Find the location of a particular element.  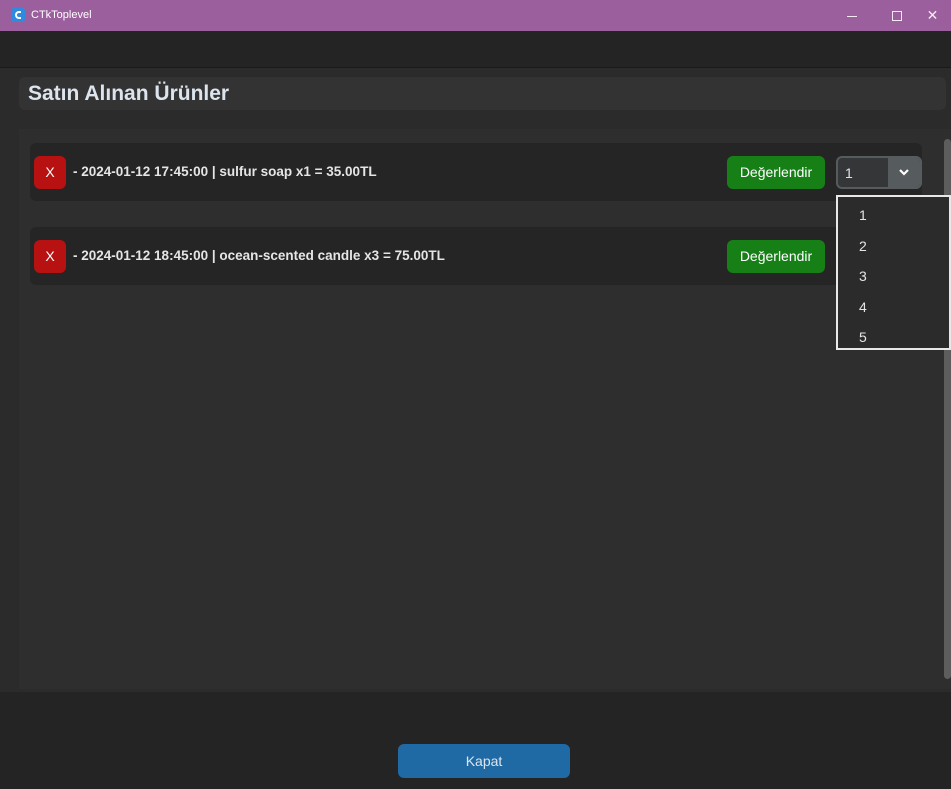

chevron-down-icon is located at coordinates (904, 172).